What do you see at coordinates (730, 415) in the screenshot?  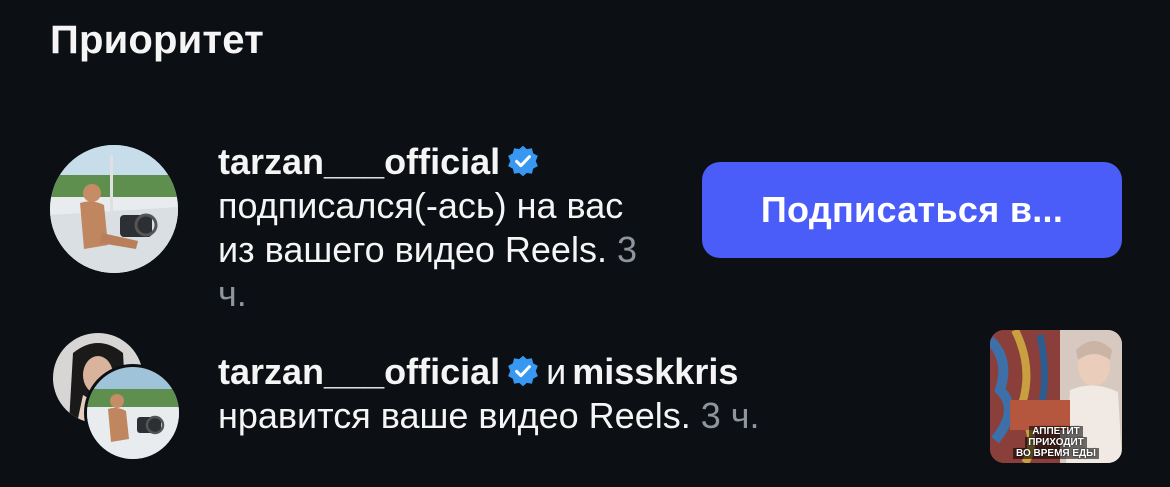 I see `timestamp: 3 ч.` at bounding box center [730, 415].